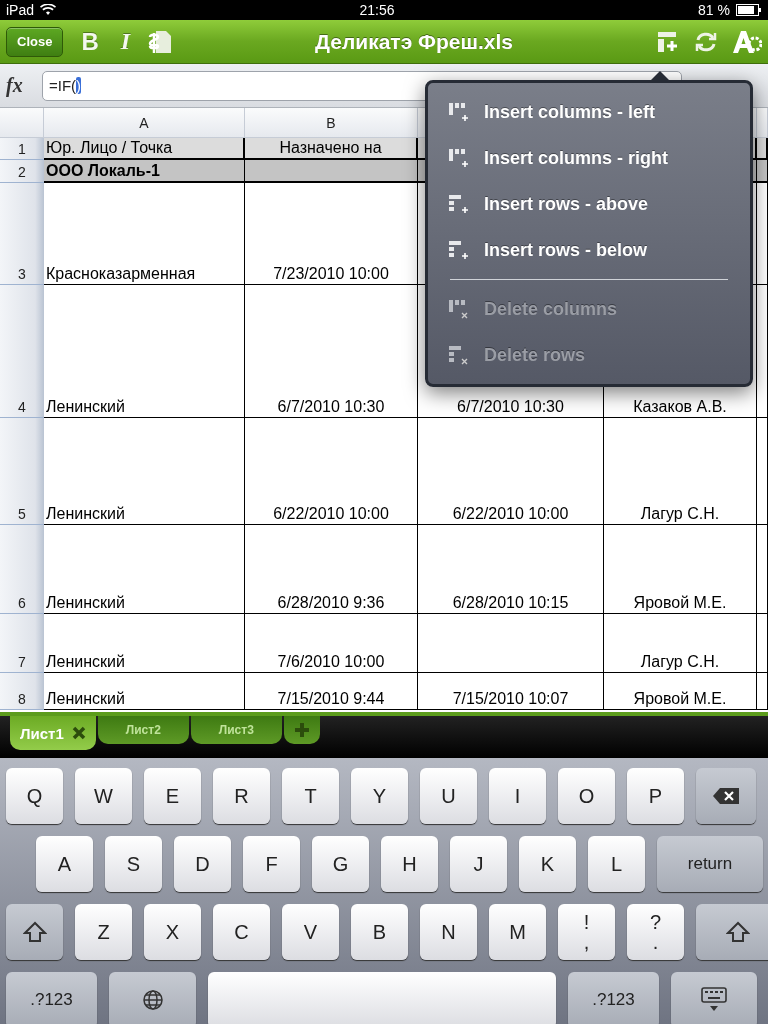  Describe the element at coordinates (241, 932) in the screenshot. I see `key: C` at that location.